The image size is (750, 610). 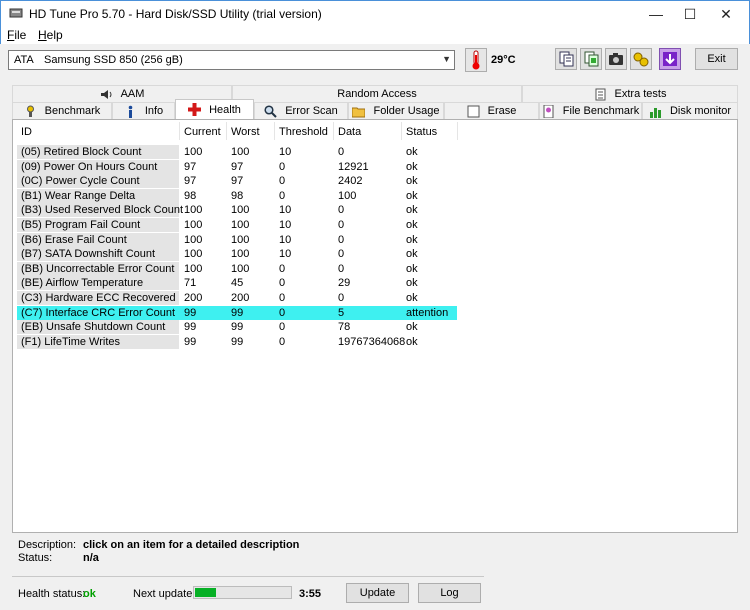 What do you see at coordinates (237, 283) in the screenshot?
I see `table-row: (BE) Airflow Temperature 71 45 0 29 ok` at bounding box center [237, 283].